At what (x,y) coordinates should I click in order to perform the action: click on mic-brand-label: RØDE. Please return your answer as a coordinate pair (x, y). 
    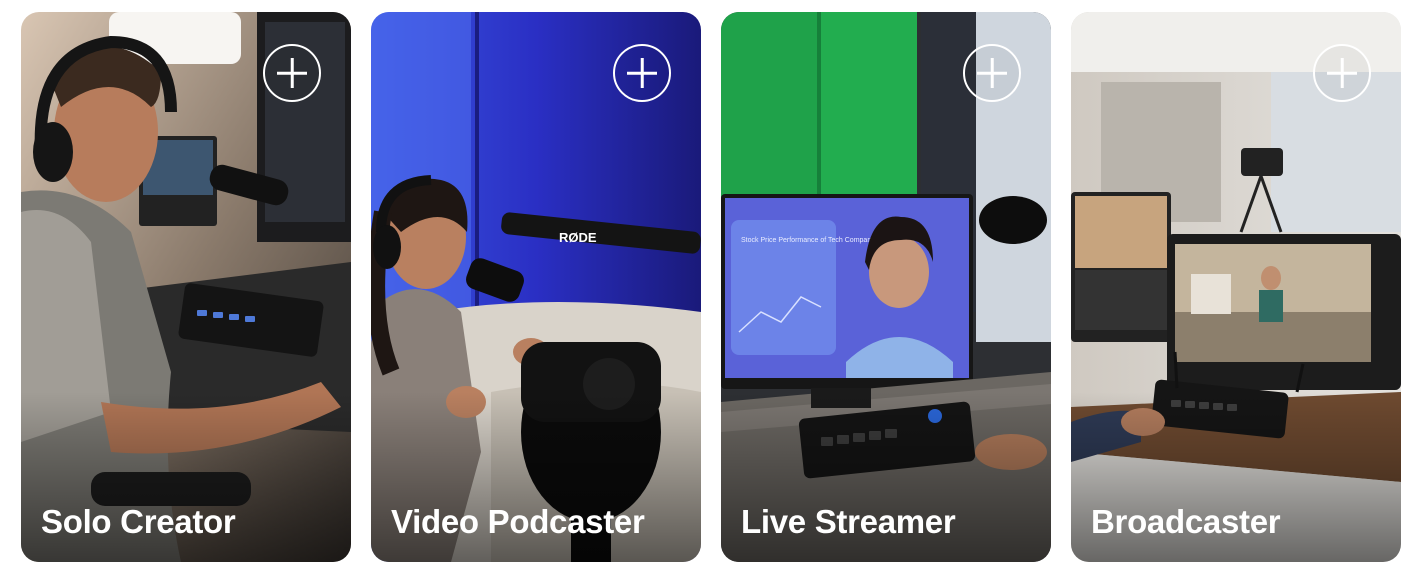
    Looking at the image, I should click on (578, 237).